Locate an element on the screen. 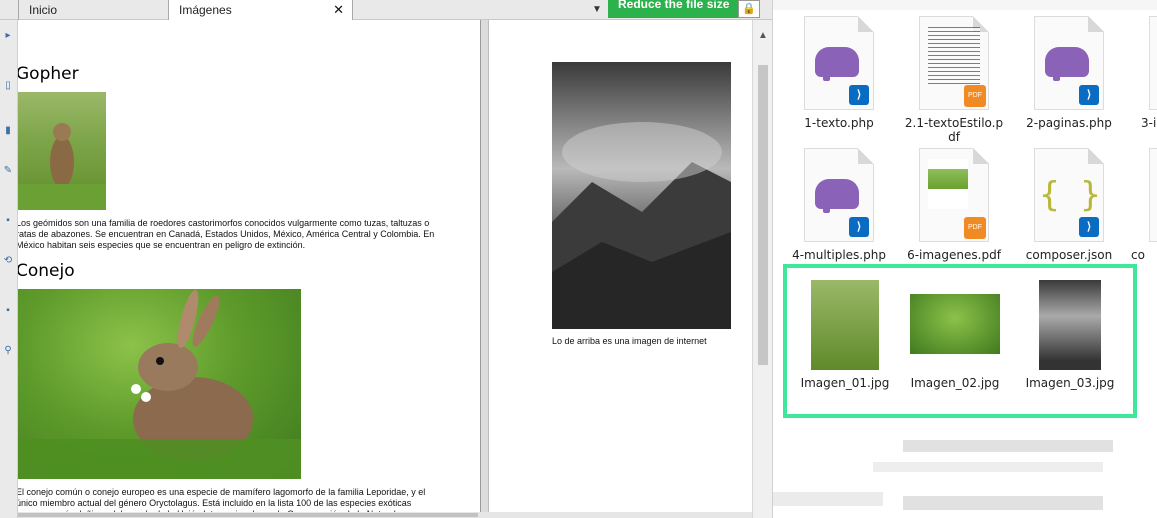 This screenshot has width=1157, height=518. heading-gopher: Gopher is located at coordinates (48, 74).